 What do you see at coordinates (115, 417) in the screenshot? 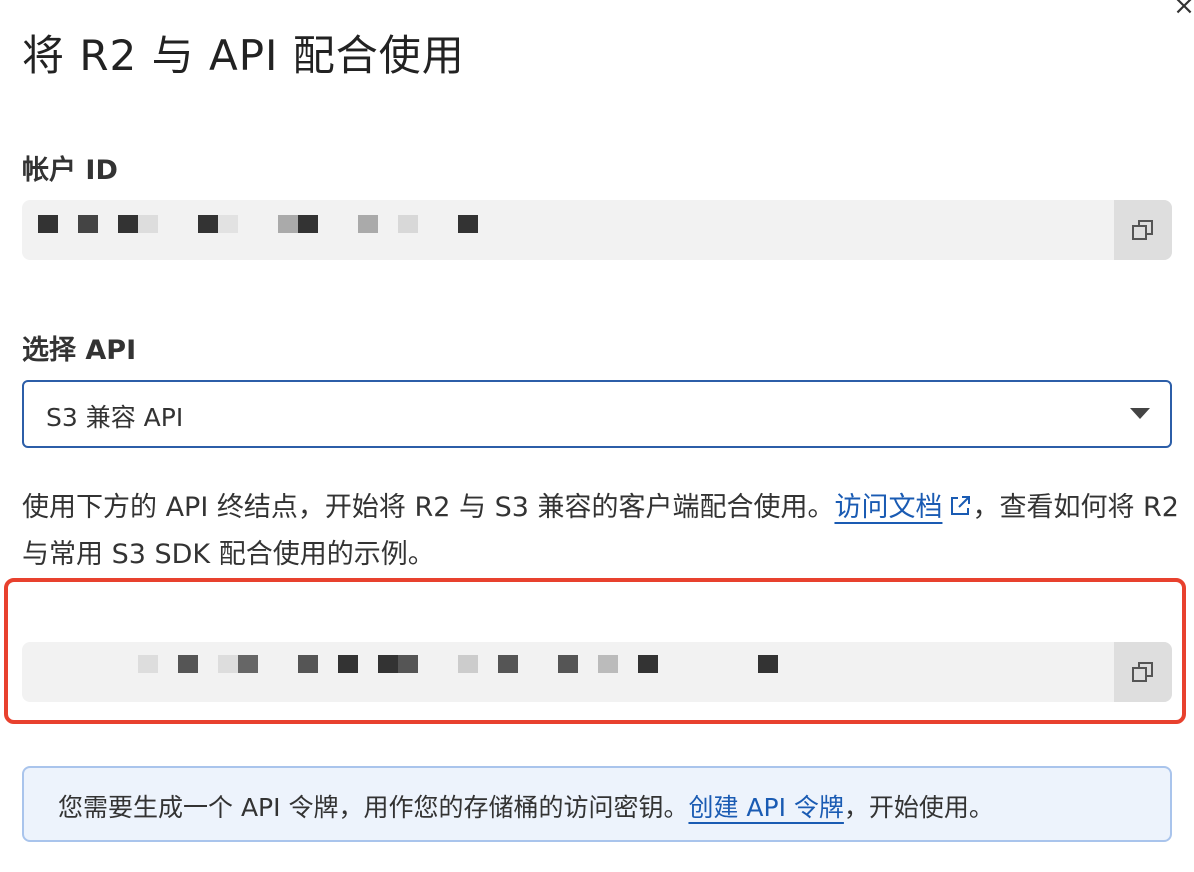
I see `api-select-value: S3 兼容 API` at bounding box center [115, 417].